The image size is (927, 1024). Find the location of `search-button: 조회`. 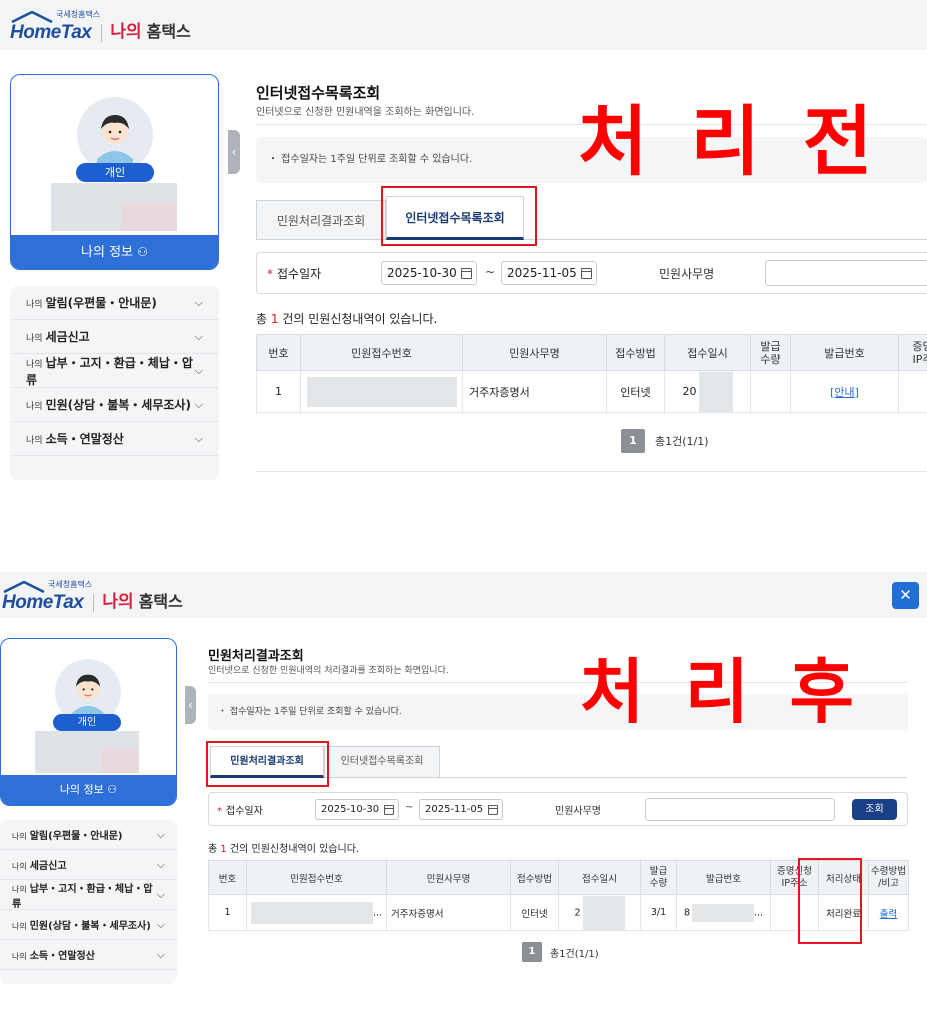

search-button: 조회 is located at coordinates (874, 809).